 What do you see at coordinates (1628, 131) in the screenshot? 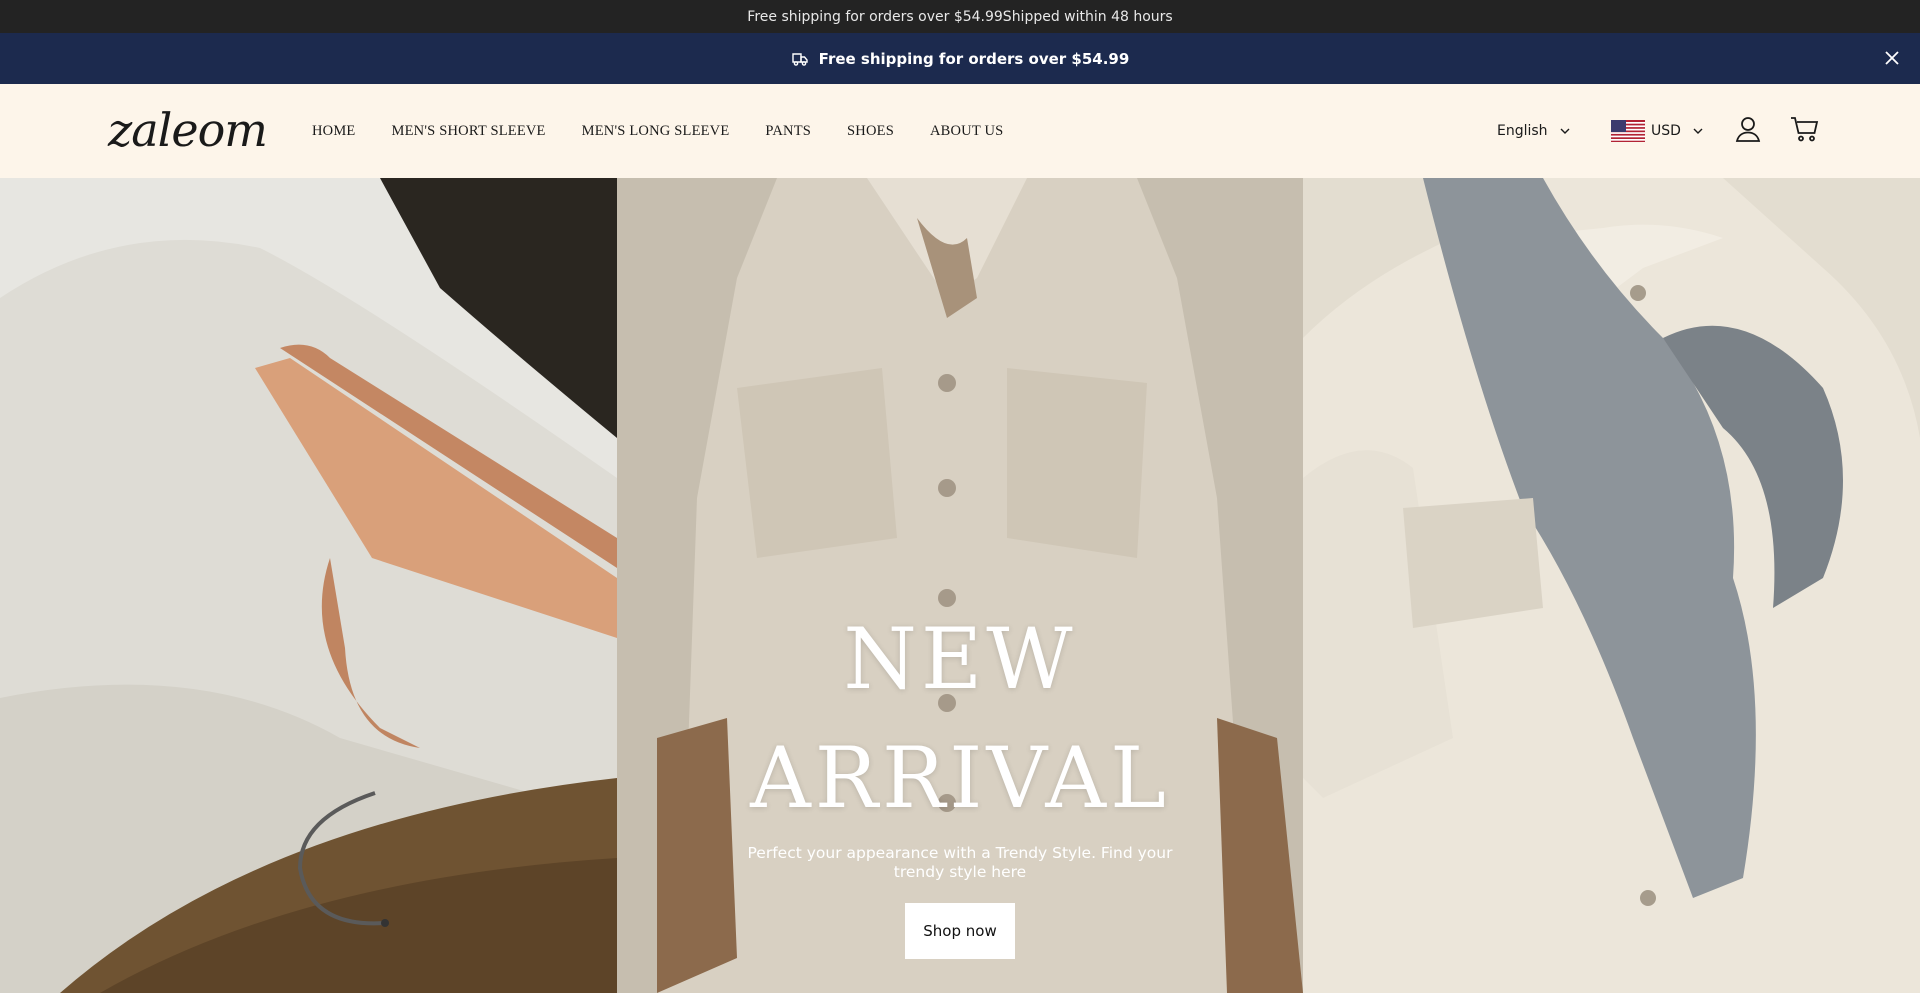
I see `us-flag-icon` at bounding box center [1628, 131].